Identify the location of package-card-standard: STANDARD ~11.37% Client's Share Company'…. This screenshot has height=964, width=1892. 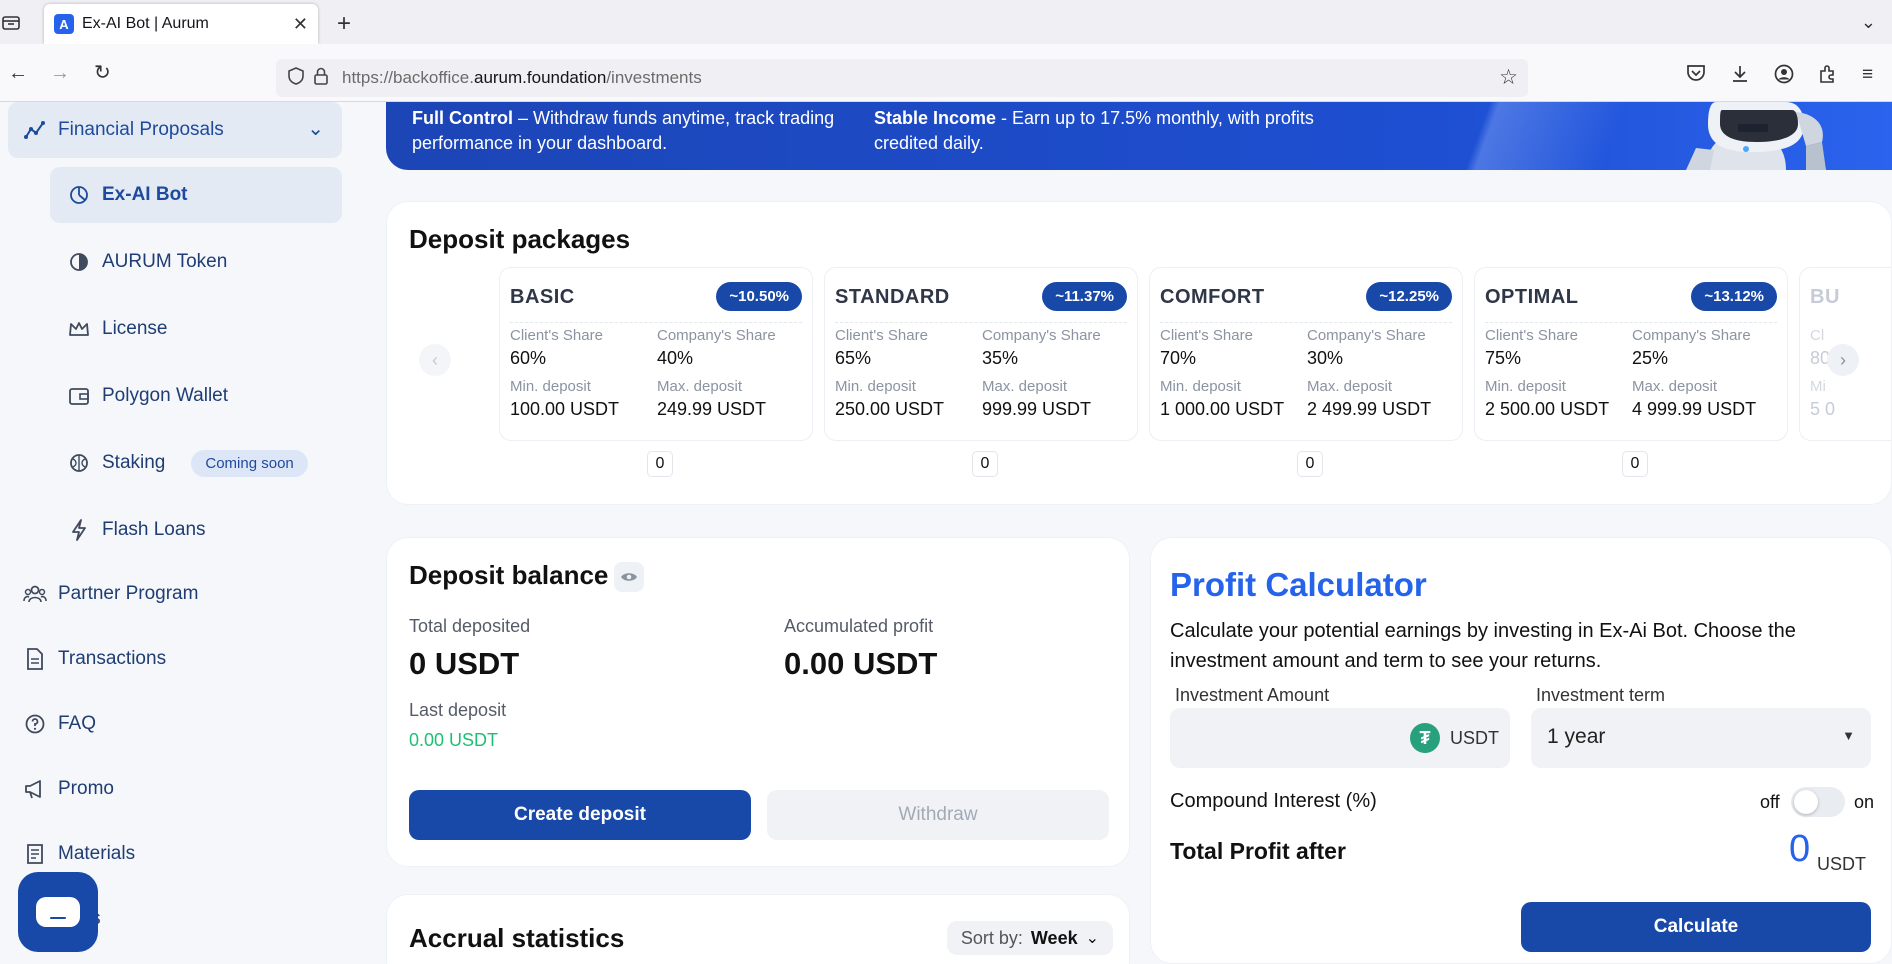
(981, 354).